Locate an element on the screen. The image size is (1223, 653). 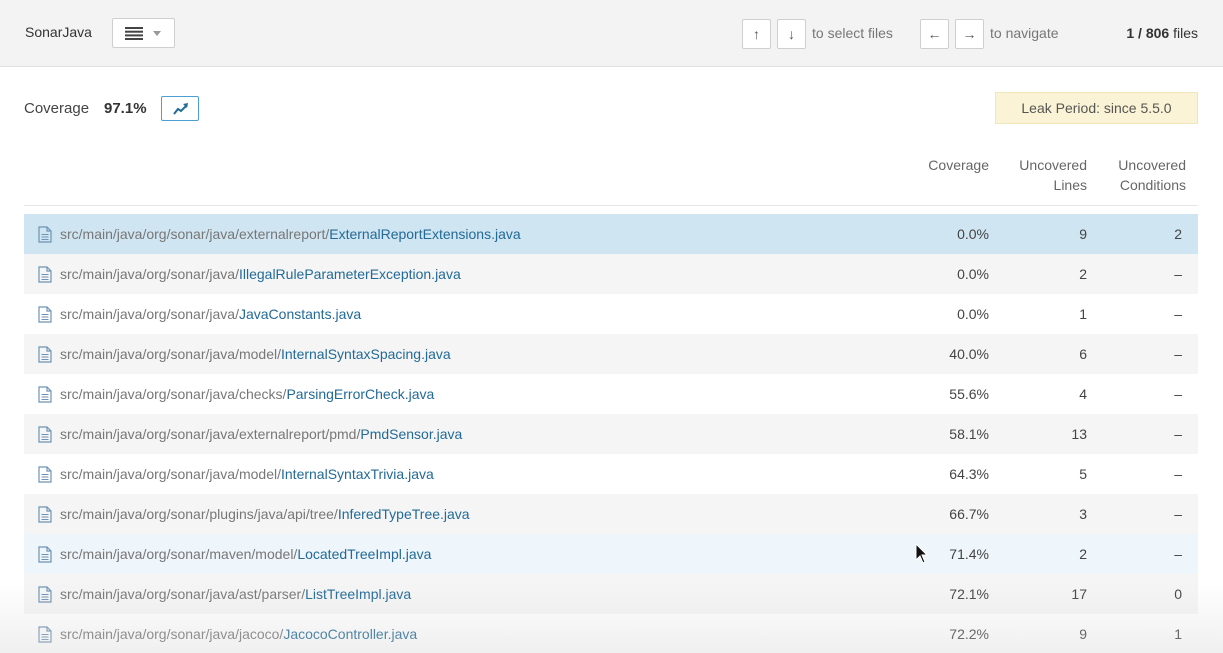
uncovered-lines-cell: 5 is located at coordinates (1083, 474).